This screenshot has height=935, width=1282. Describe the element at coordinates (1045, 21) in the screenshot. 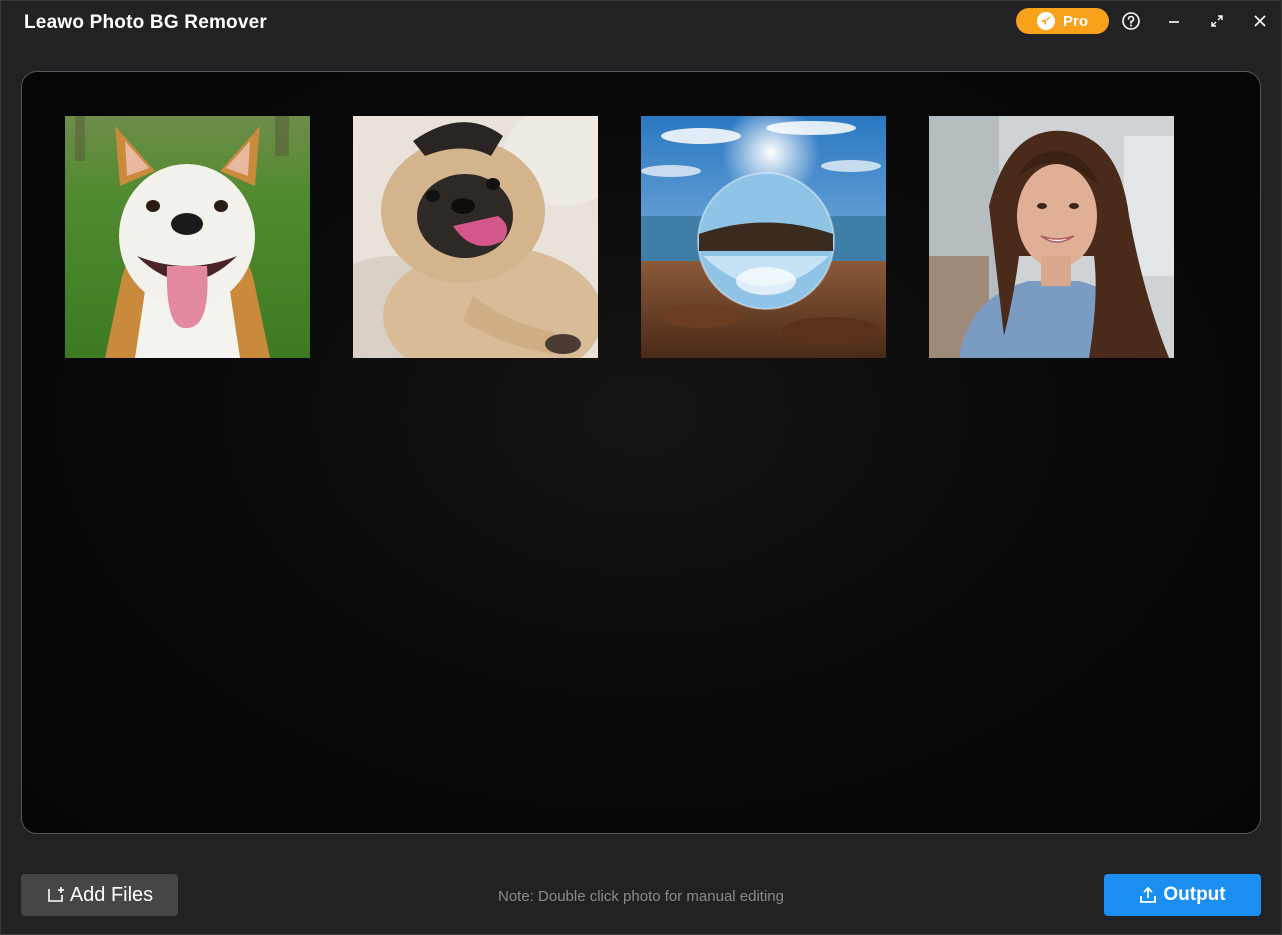

I see `rocket-icon` at that location.